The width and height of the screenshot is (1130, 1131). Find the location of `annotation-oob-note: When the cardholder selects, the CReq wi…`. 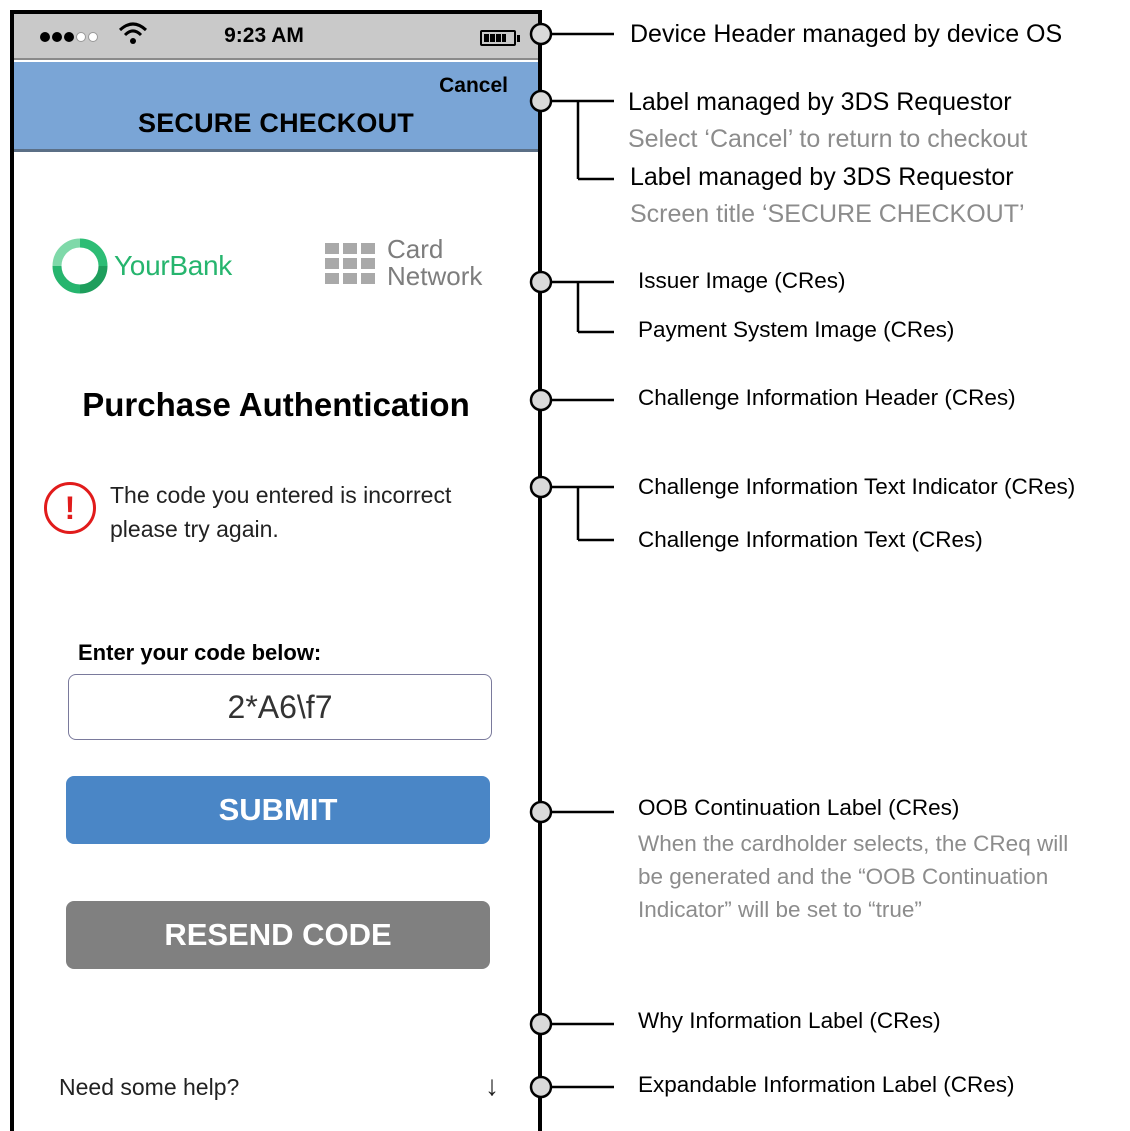

annotation-oob-note: When the cardholder selects, the CReq wi… is located at coordinates (853, 876).